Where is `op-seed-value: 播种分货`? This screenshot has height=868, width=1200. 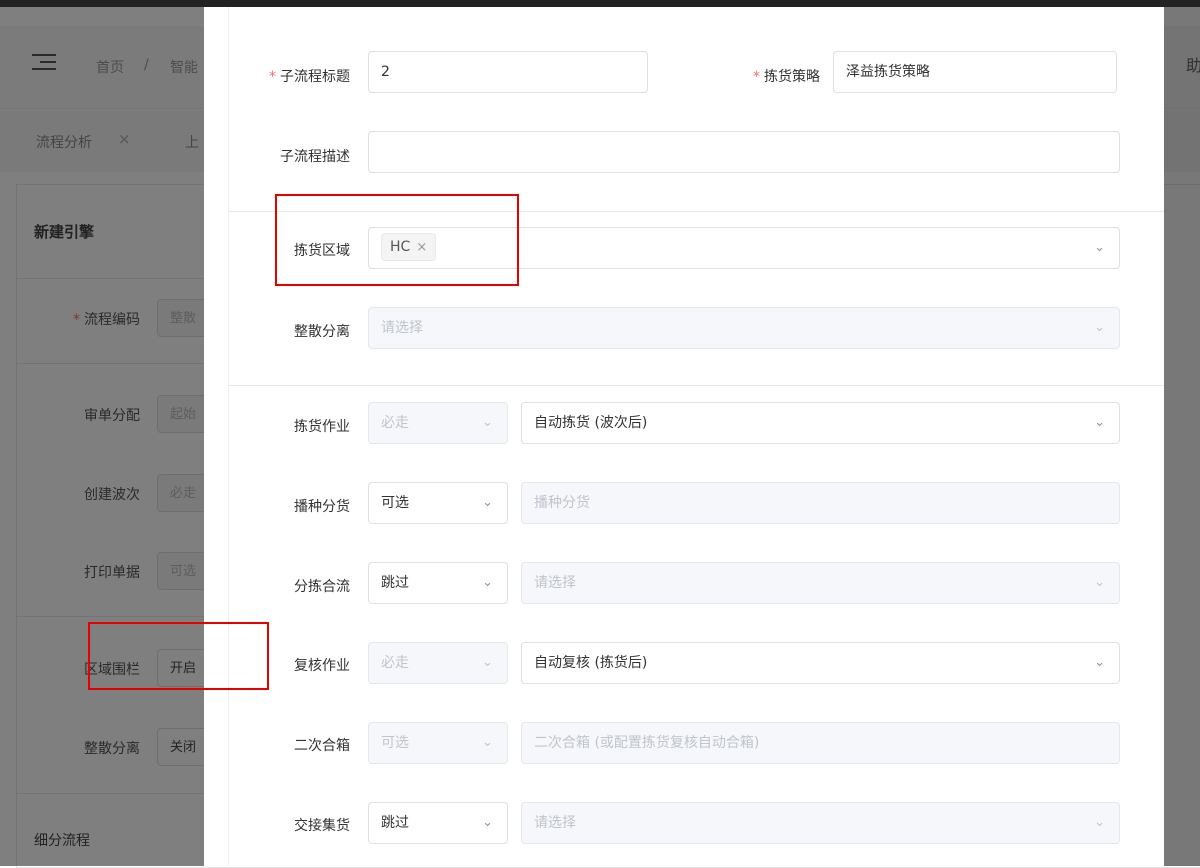 op-seed-value: 播种分货 is located at coordinates (562, 503).